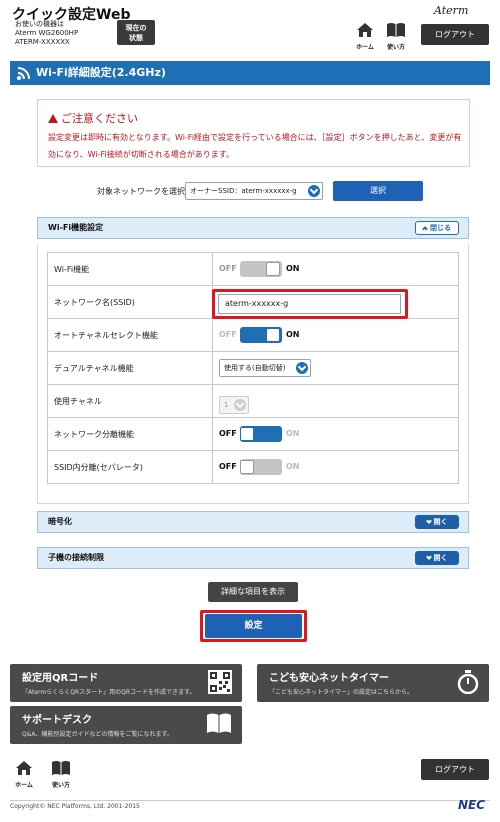 This screenshot has height=822, width=500. I want to click on expand-client-limit-button: 開く, so click(437, 558).